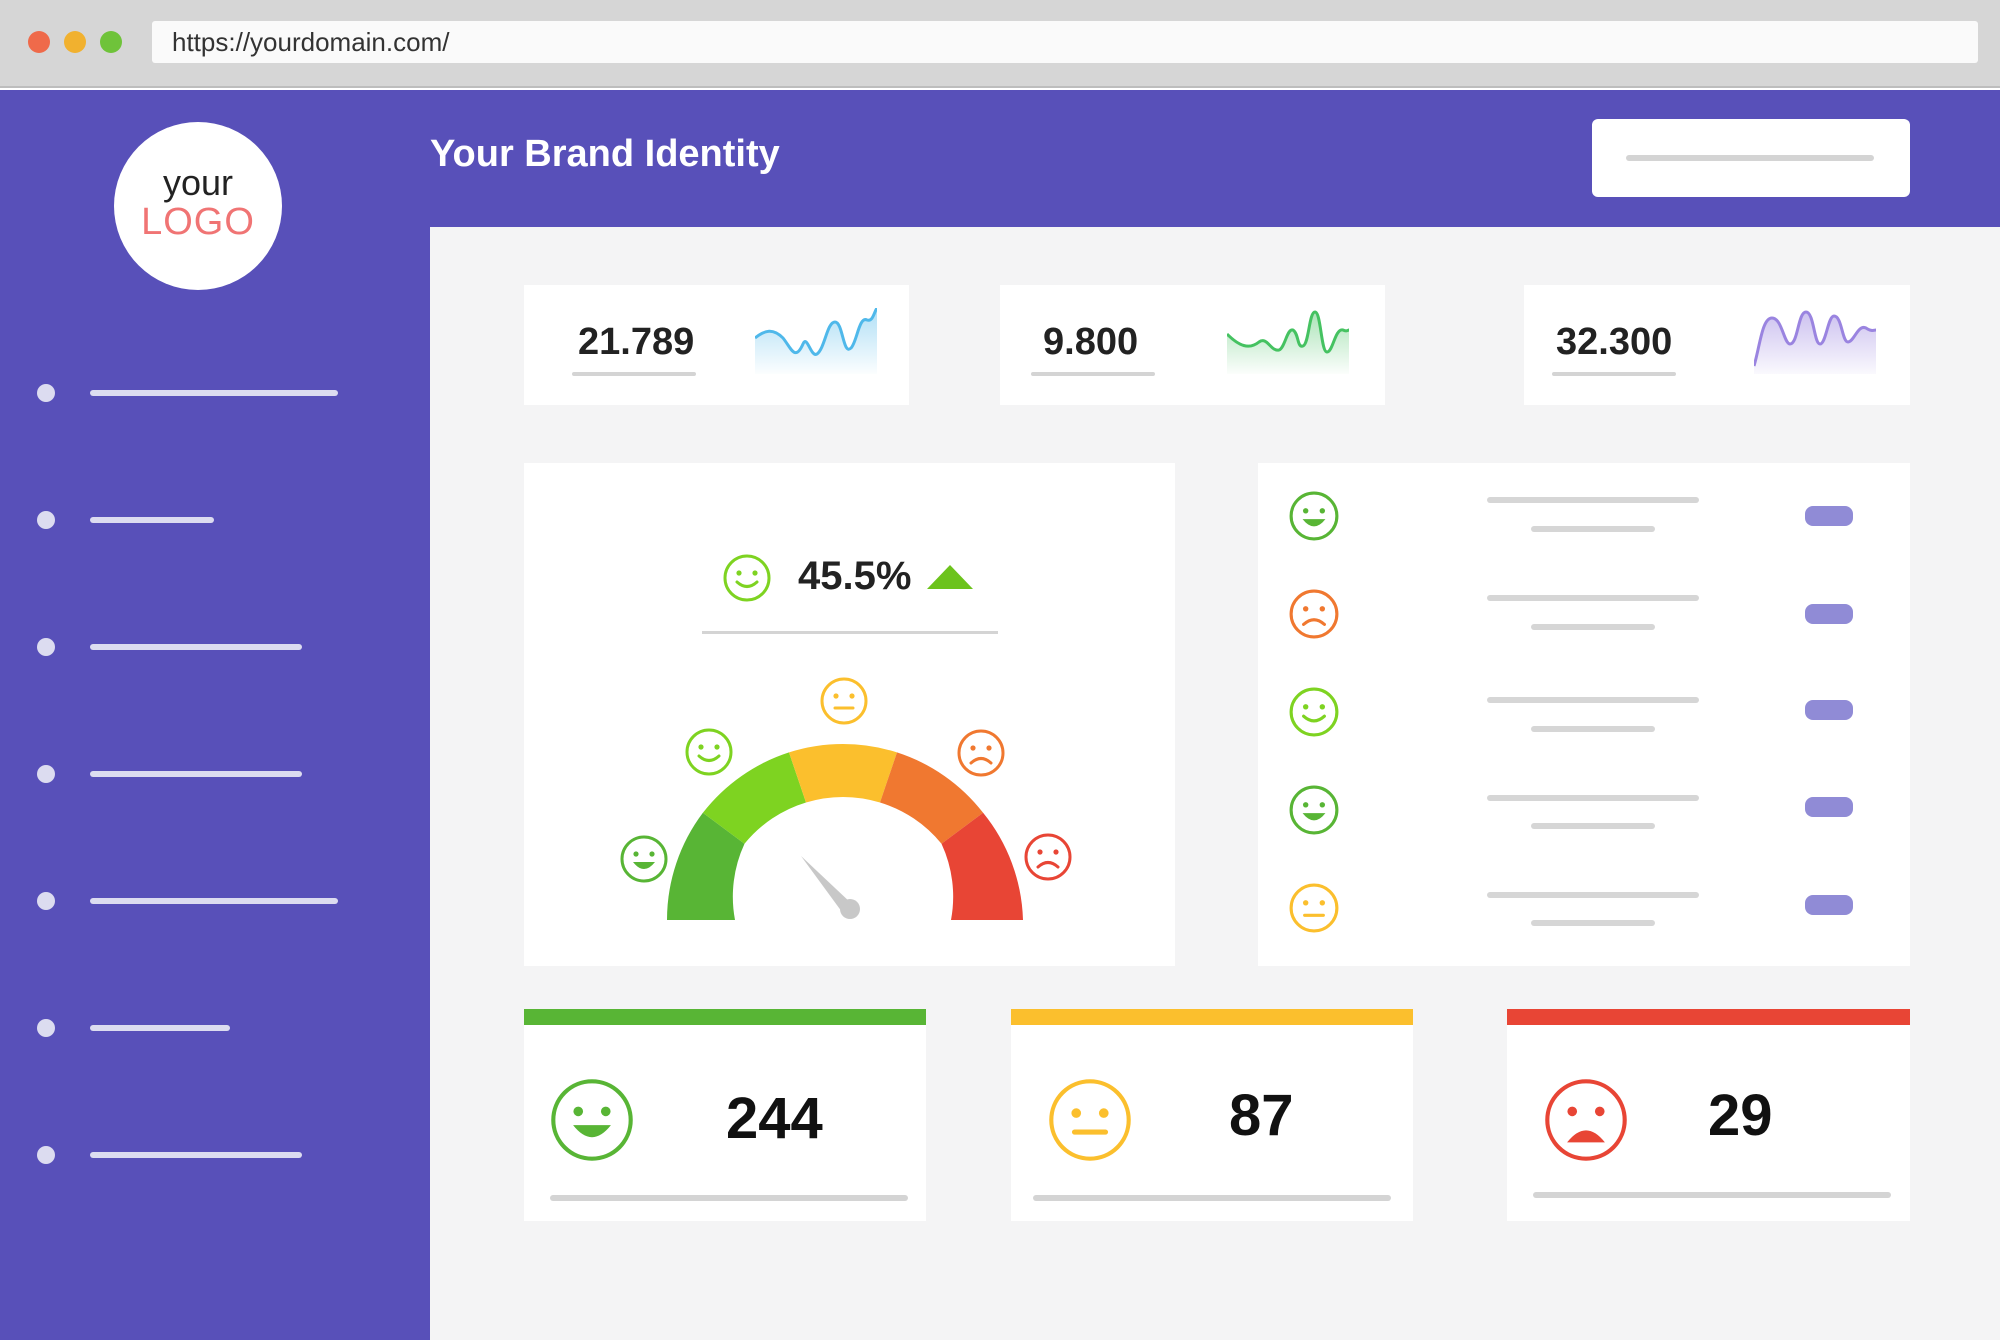 Image resolution: width=2000 pixels, height=1340 pixels. I want to click on logo-text-bottom: LOGO, so click(198, 222).